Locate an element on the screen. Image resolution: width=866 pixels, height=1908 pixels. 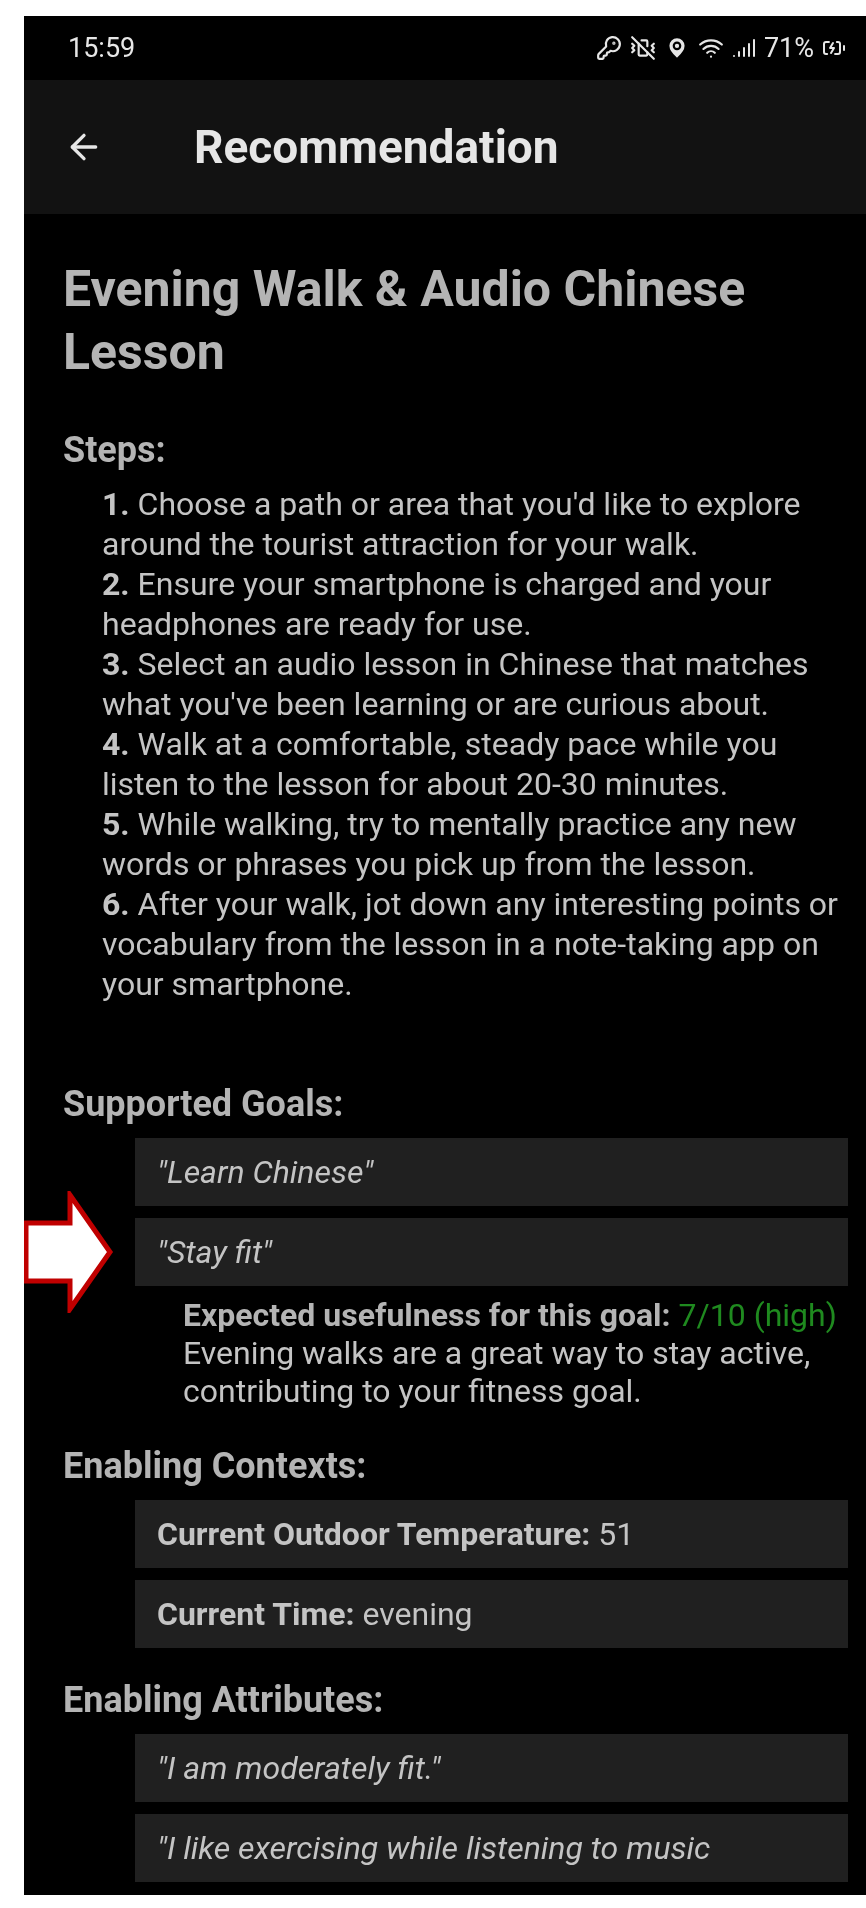
vibrate-off-icon is located at coordinates (642, 48).